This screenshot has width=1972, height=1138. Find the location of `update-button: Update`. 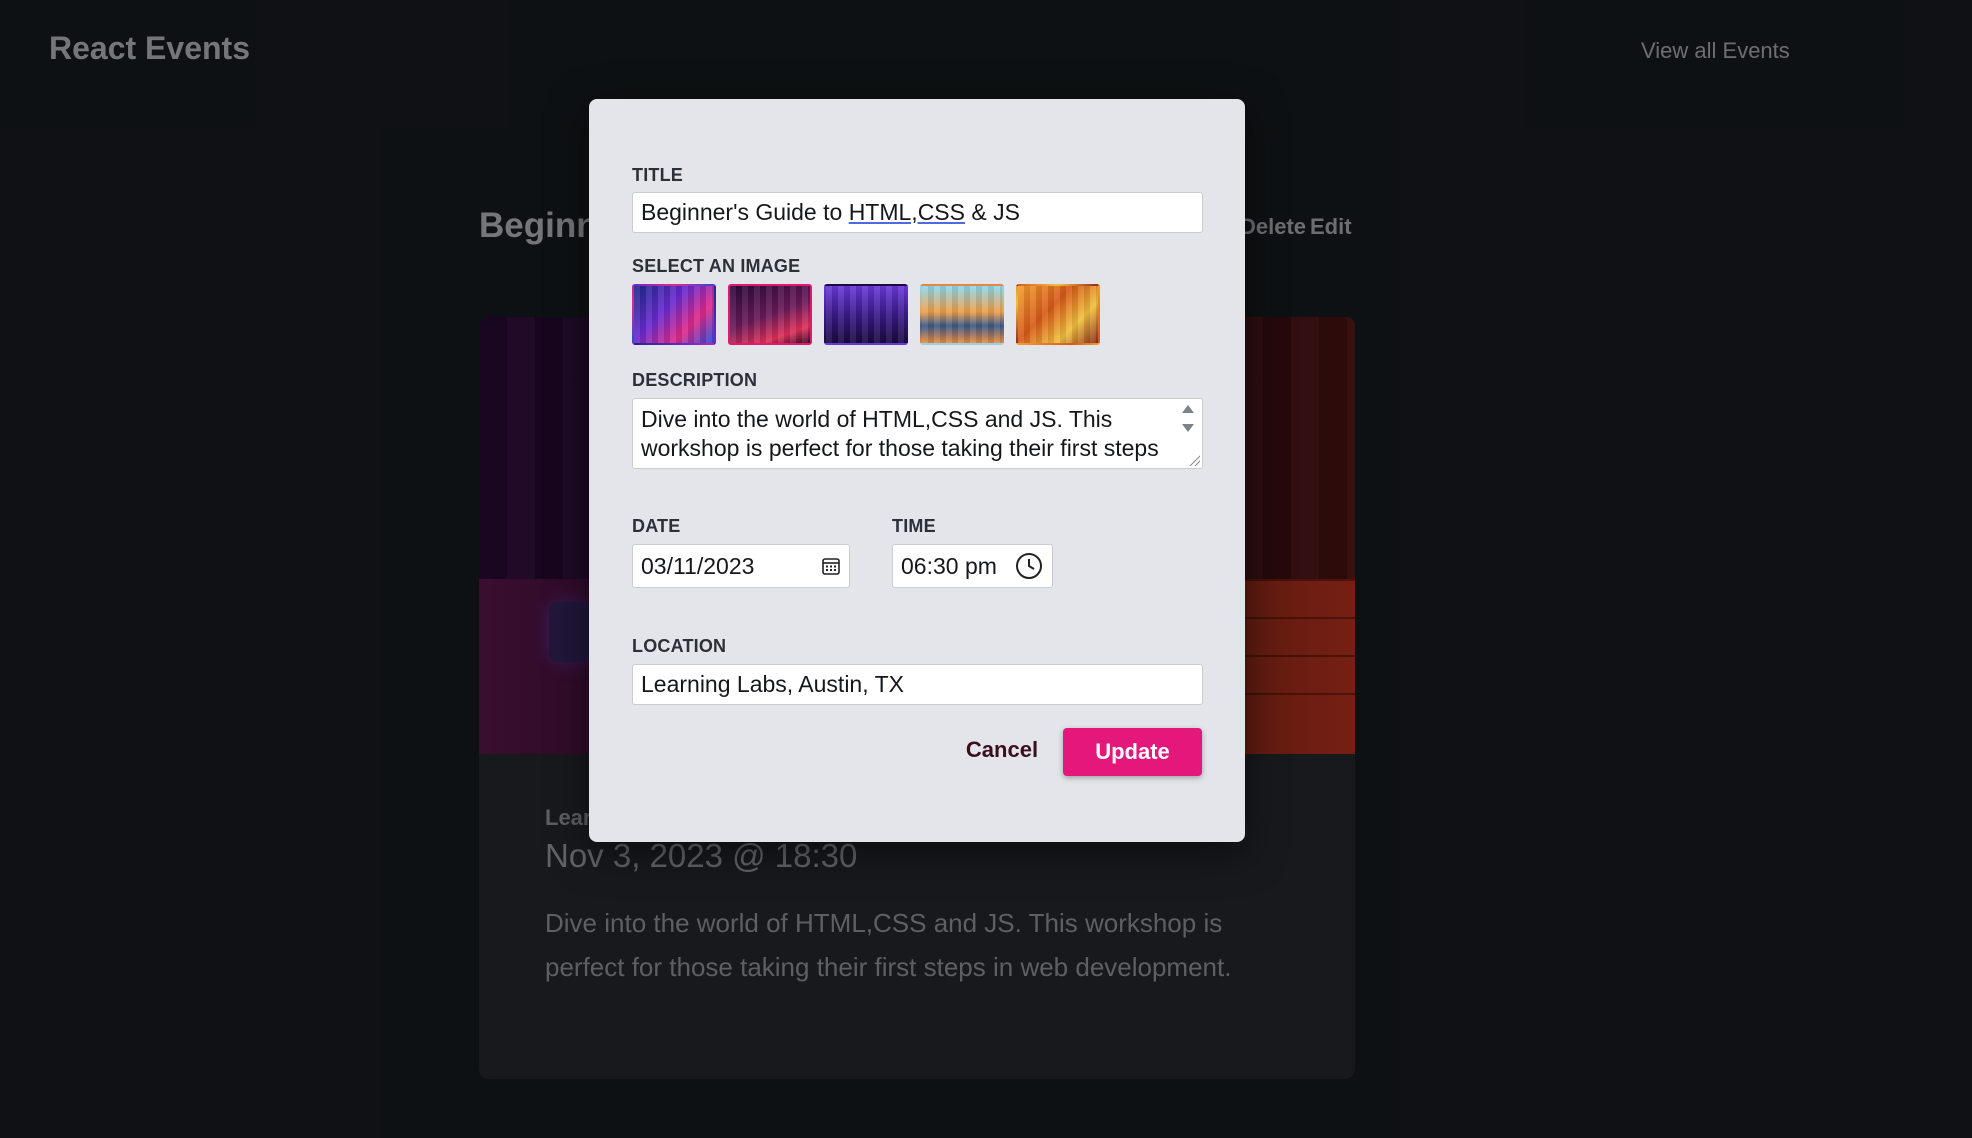

update-button: Update is located at coordinates (1132, 752).